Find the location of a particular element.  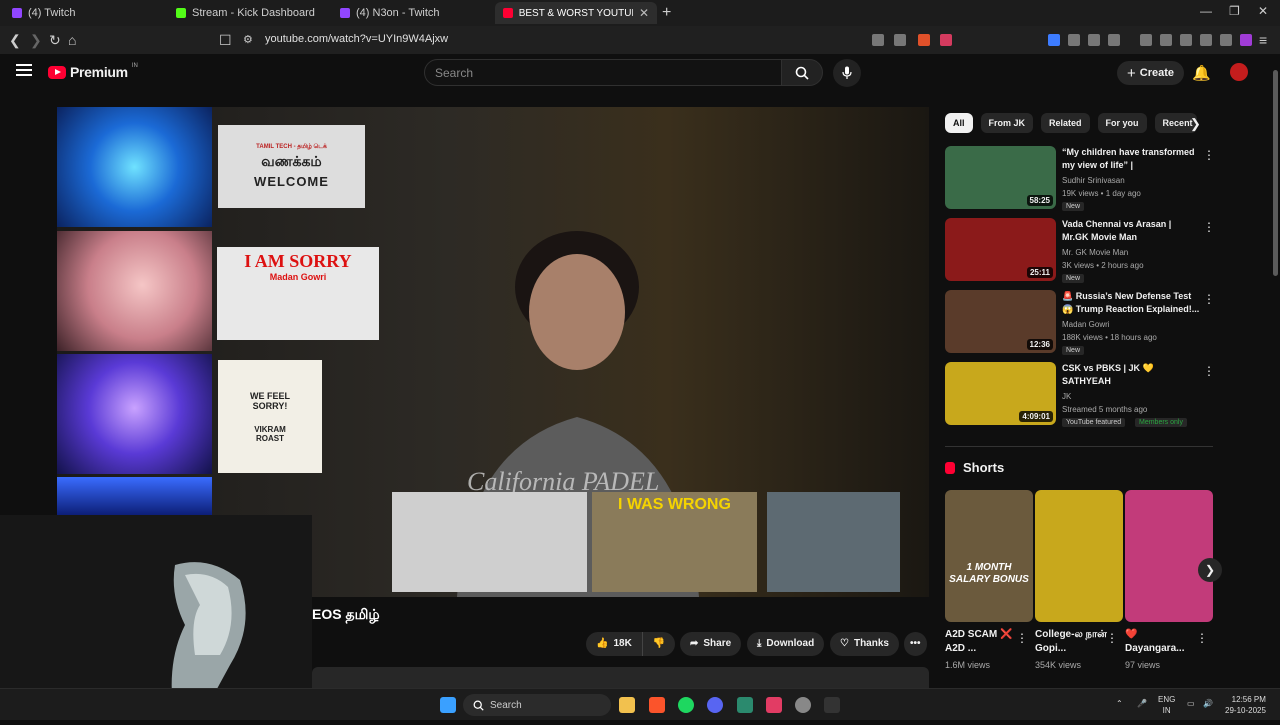

download-button: ⤓ Download is located at coordinates (786, 643).